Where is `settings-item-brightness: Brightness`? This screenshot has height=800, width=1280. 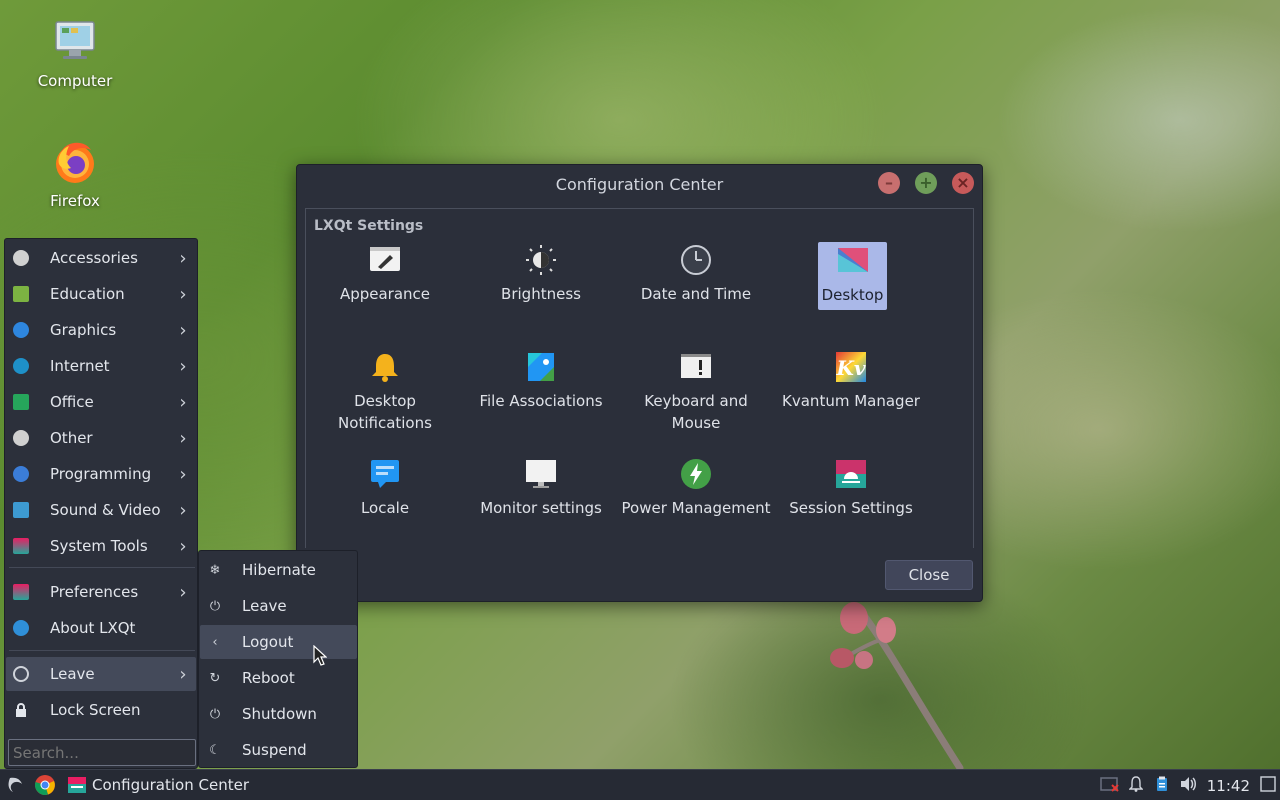
settings-item-brightness: Brightness is located at coordinates (541, 274).